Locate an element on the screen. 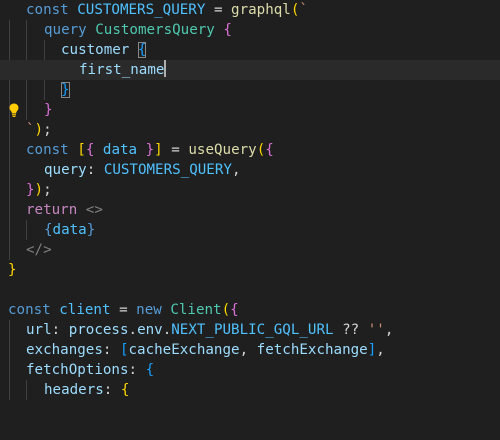  fragment-close: </> is located at coordinates (39, 250).